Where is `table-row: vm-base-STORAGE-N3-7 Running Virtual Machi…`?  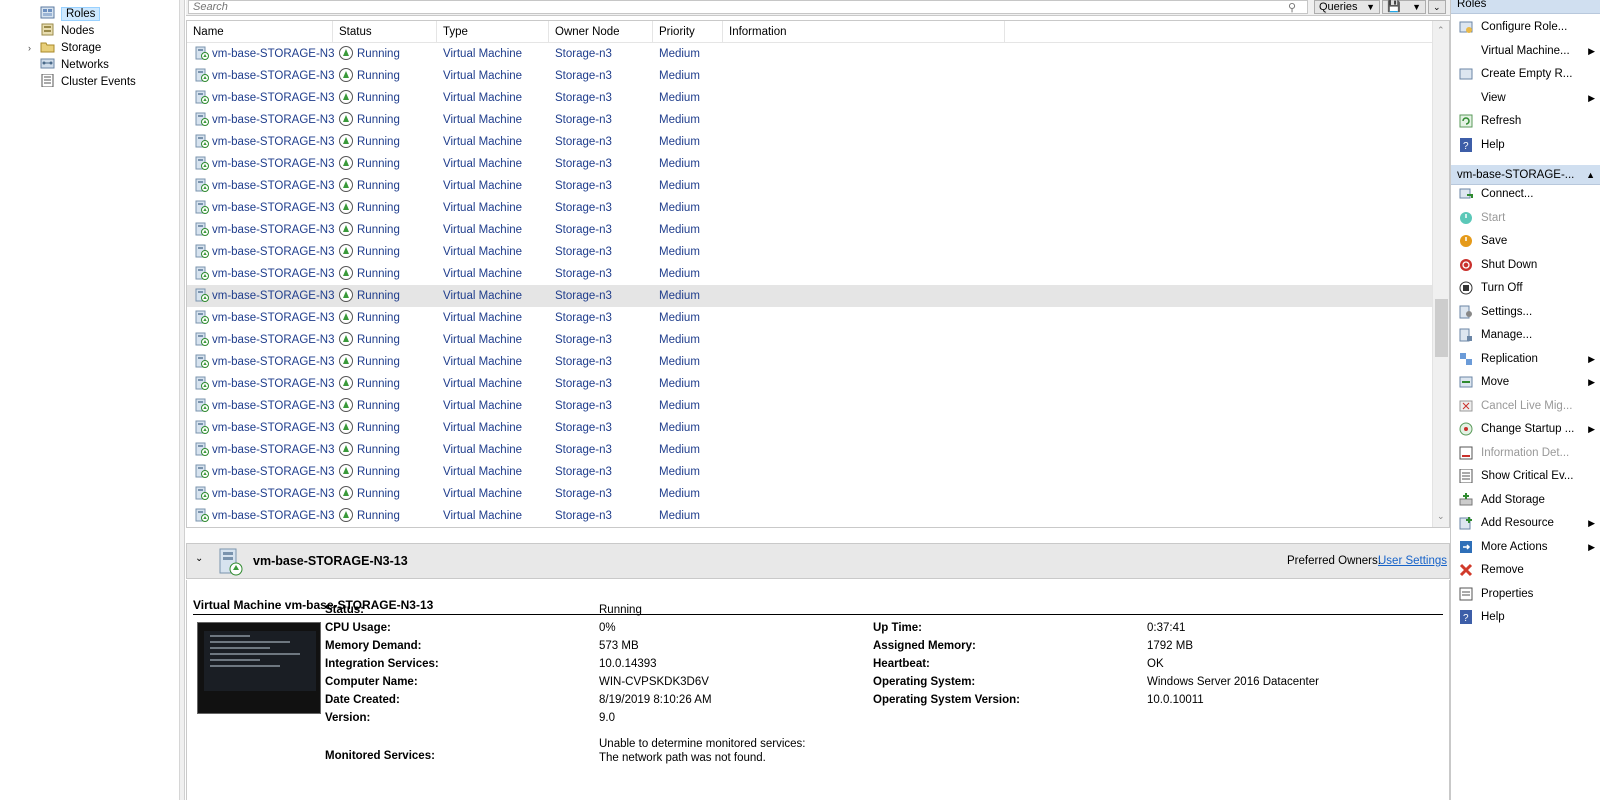
table-row: vm-base-STORAGE-N3-7 Running Virtual Machi… is located at coordinates (810, 164).